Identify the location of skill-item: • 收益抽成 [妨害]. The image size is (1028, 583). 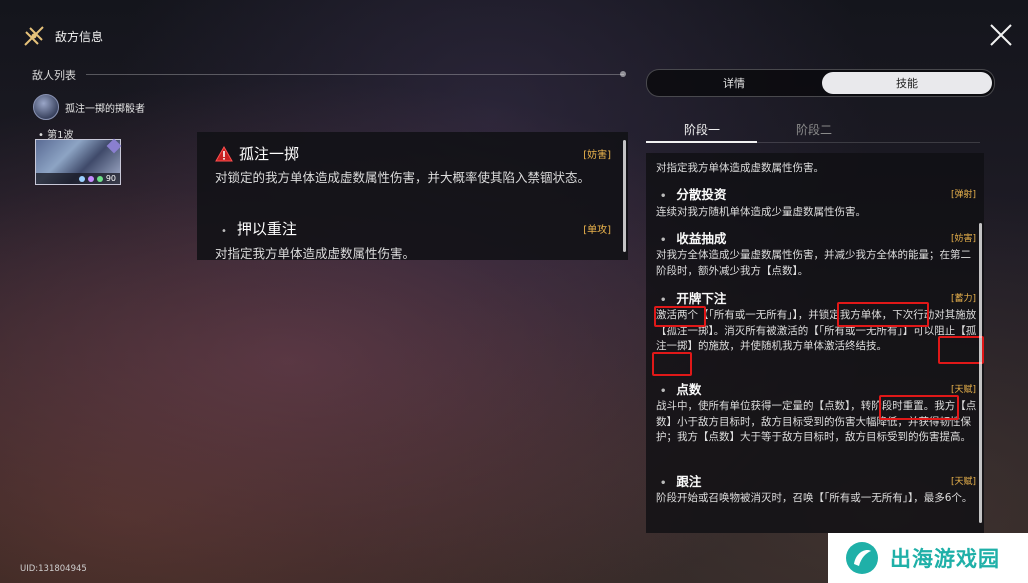
(818, 238).